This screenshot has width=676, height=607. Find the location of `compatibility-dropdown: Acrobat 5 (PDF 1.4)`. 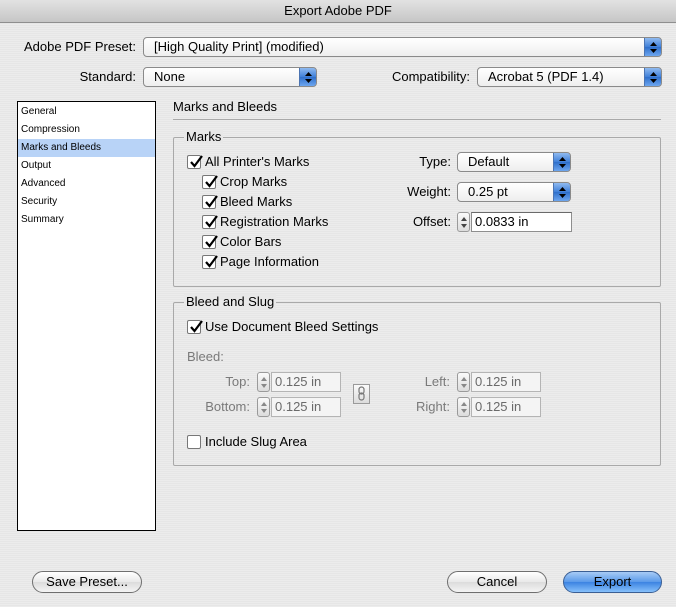

compatibility-dropdown: Acrobat 5 (PDF 1.4) is located at coordinates (569, 77).